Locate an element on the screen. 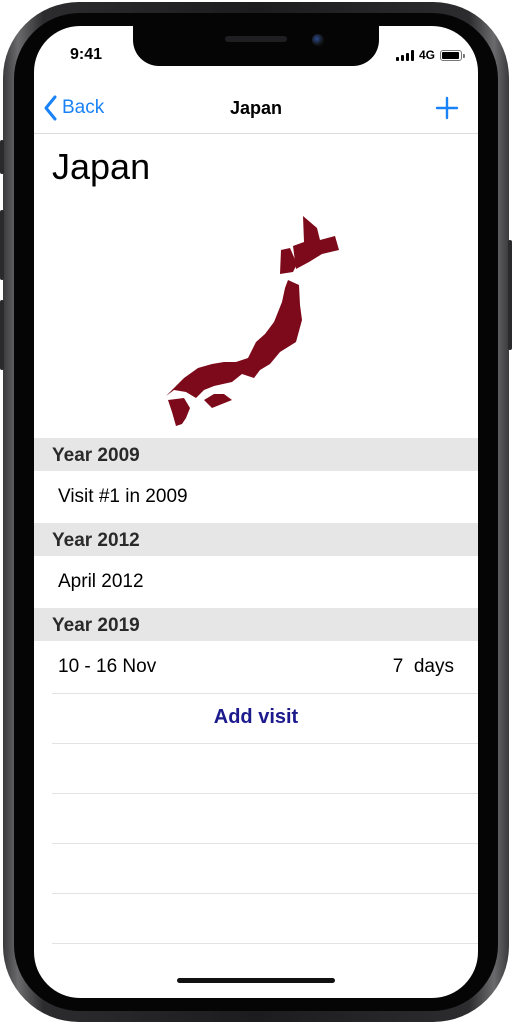 The width and height of the screenshot is (512, 1024). visit-duration: 7 days is located at coordinates (423, 666).